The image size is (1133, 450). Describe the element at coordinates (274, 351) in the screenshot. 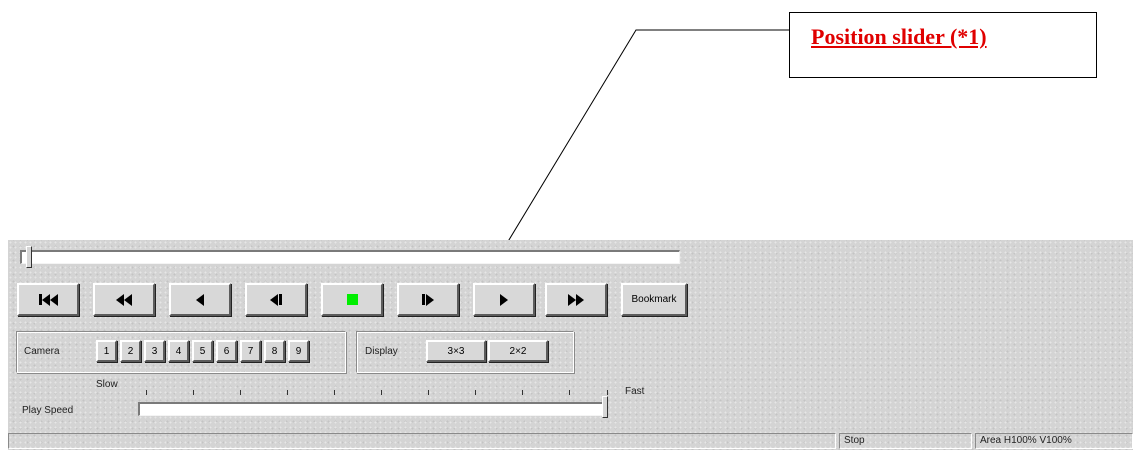

I see `camera-button-8: 8` at that location.